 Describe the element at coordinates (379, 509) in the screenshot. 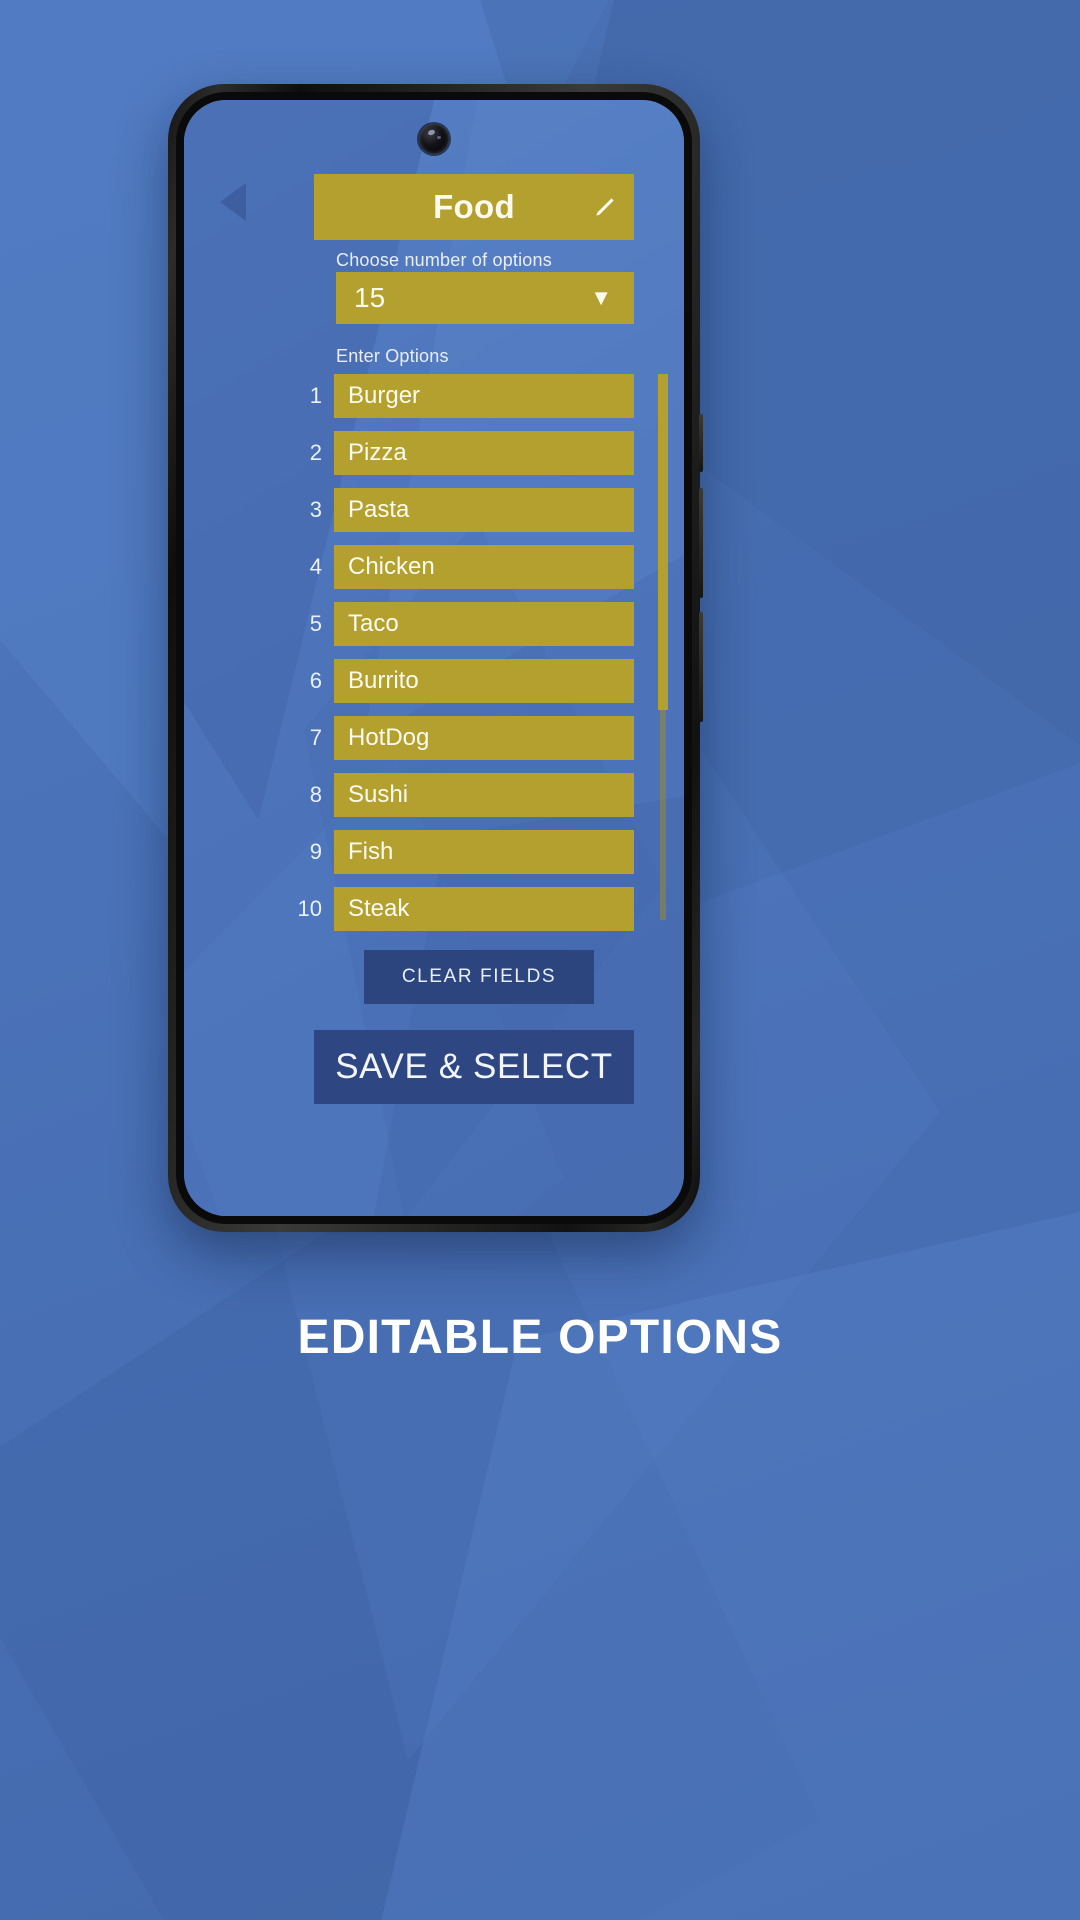

I see `option-input-value: Pasta` at that location.